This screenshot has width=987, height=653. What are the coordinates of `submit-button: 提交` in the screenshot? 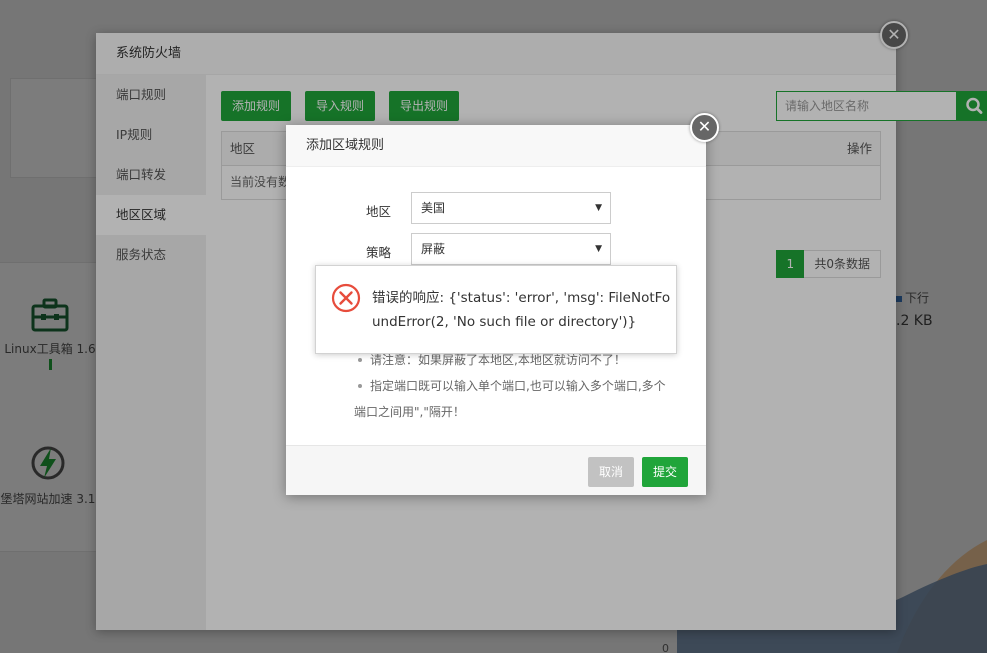 It's located at (664, 472).